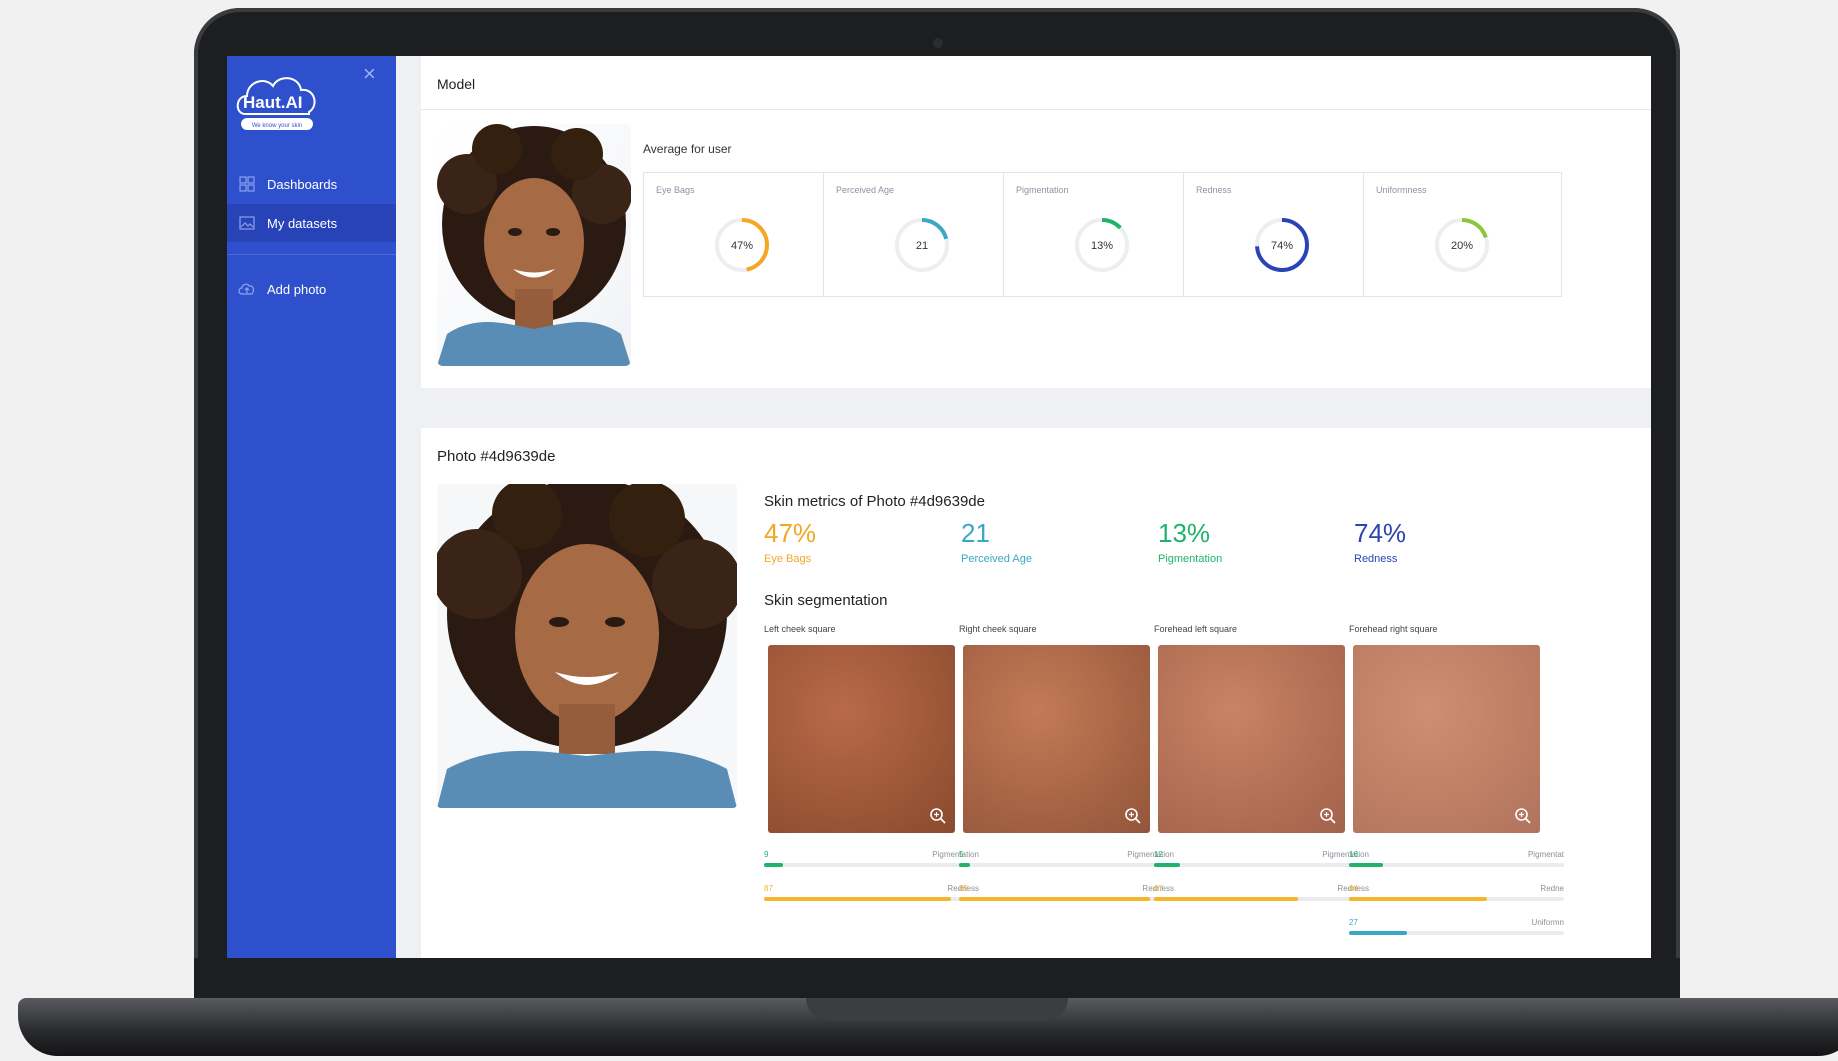 This screenshot has width=1838, height=1061. I want to click on metric-card: Eye Bags 47%, so click(742, 234).